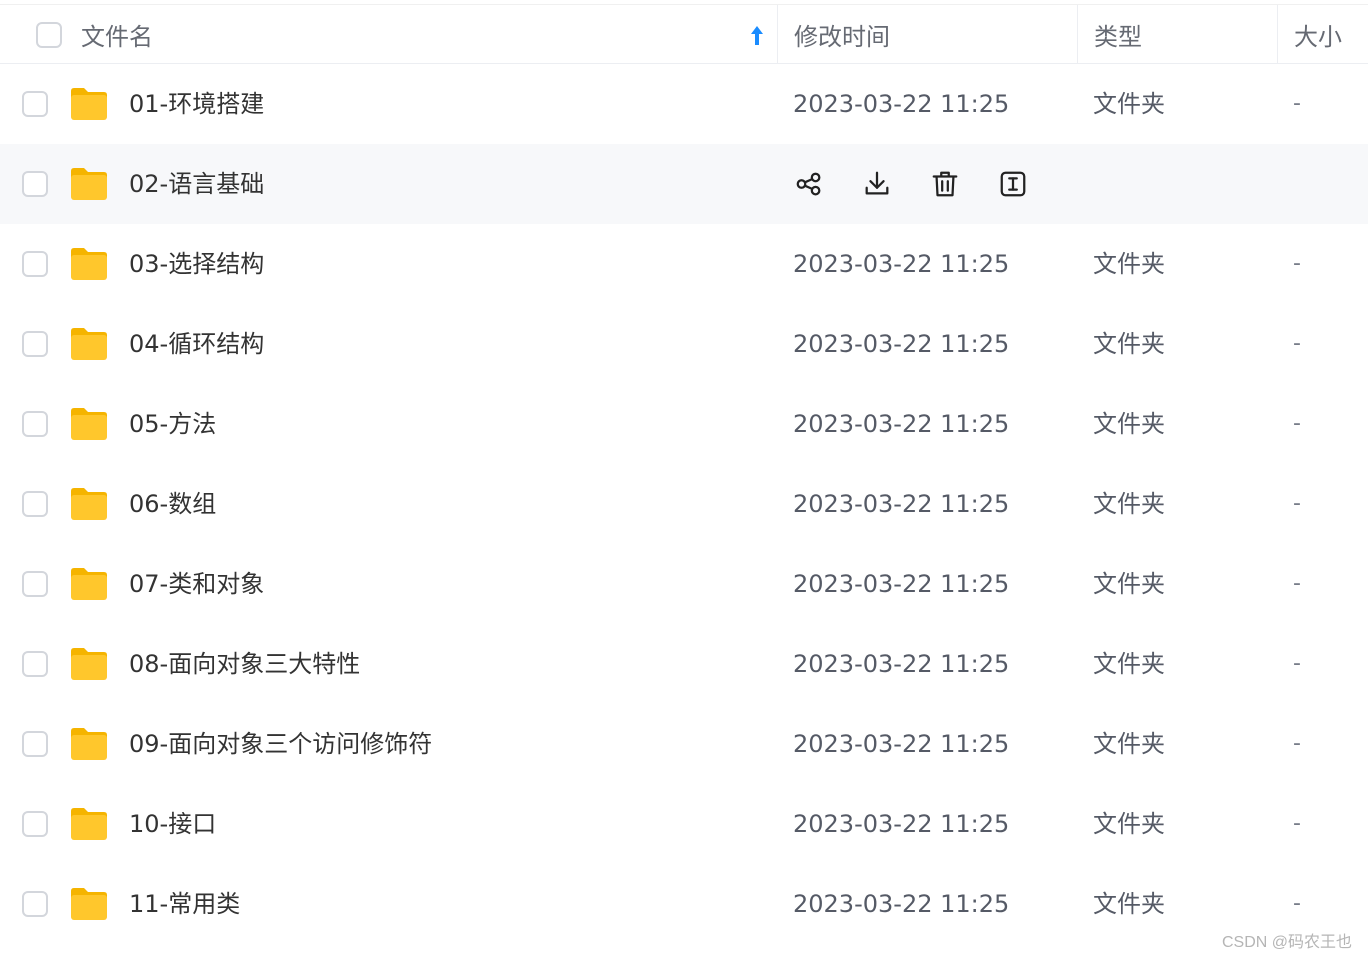 The height and width of the screenshot is (960, 1368). Describe the element at coordinates (172, 424) in the screenshot. I see `file-name: 05-方法` at that location.